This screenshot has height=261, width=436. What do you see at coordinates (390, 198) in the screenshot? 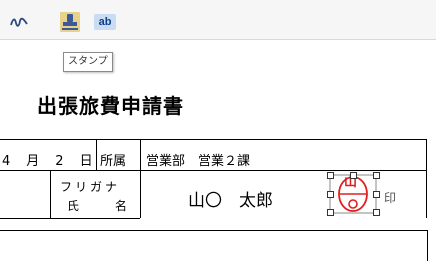
I see `seal-label: 印` at bounding box center [390, 198].